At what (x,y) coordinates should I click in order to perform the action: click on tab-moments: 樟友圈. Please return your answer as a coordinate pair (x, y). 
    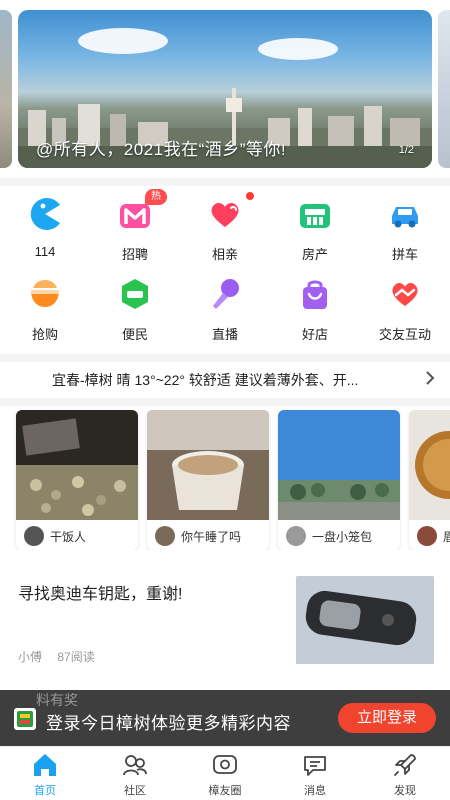
    Looking at the image, I should click on (225, 773).